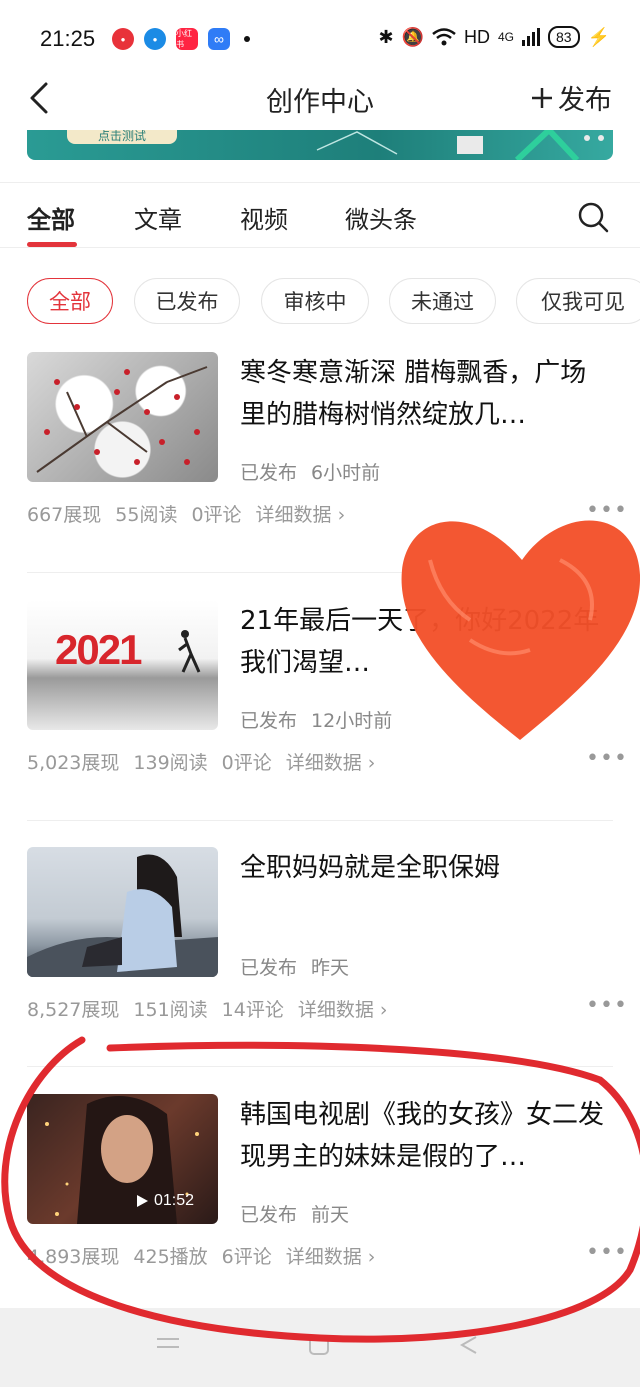 Image resolution: width=640 pixels, height=1387 pixels. What do you see at coordinates (187, 39) in the screenshot?
I see `xiaohongshu-app-icon: 小红书` at bounding box center [187, 39].